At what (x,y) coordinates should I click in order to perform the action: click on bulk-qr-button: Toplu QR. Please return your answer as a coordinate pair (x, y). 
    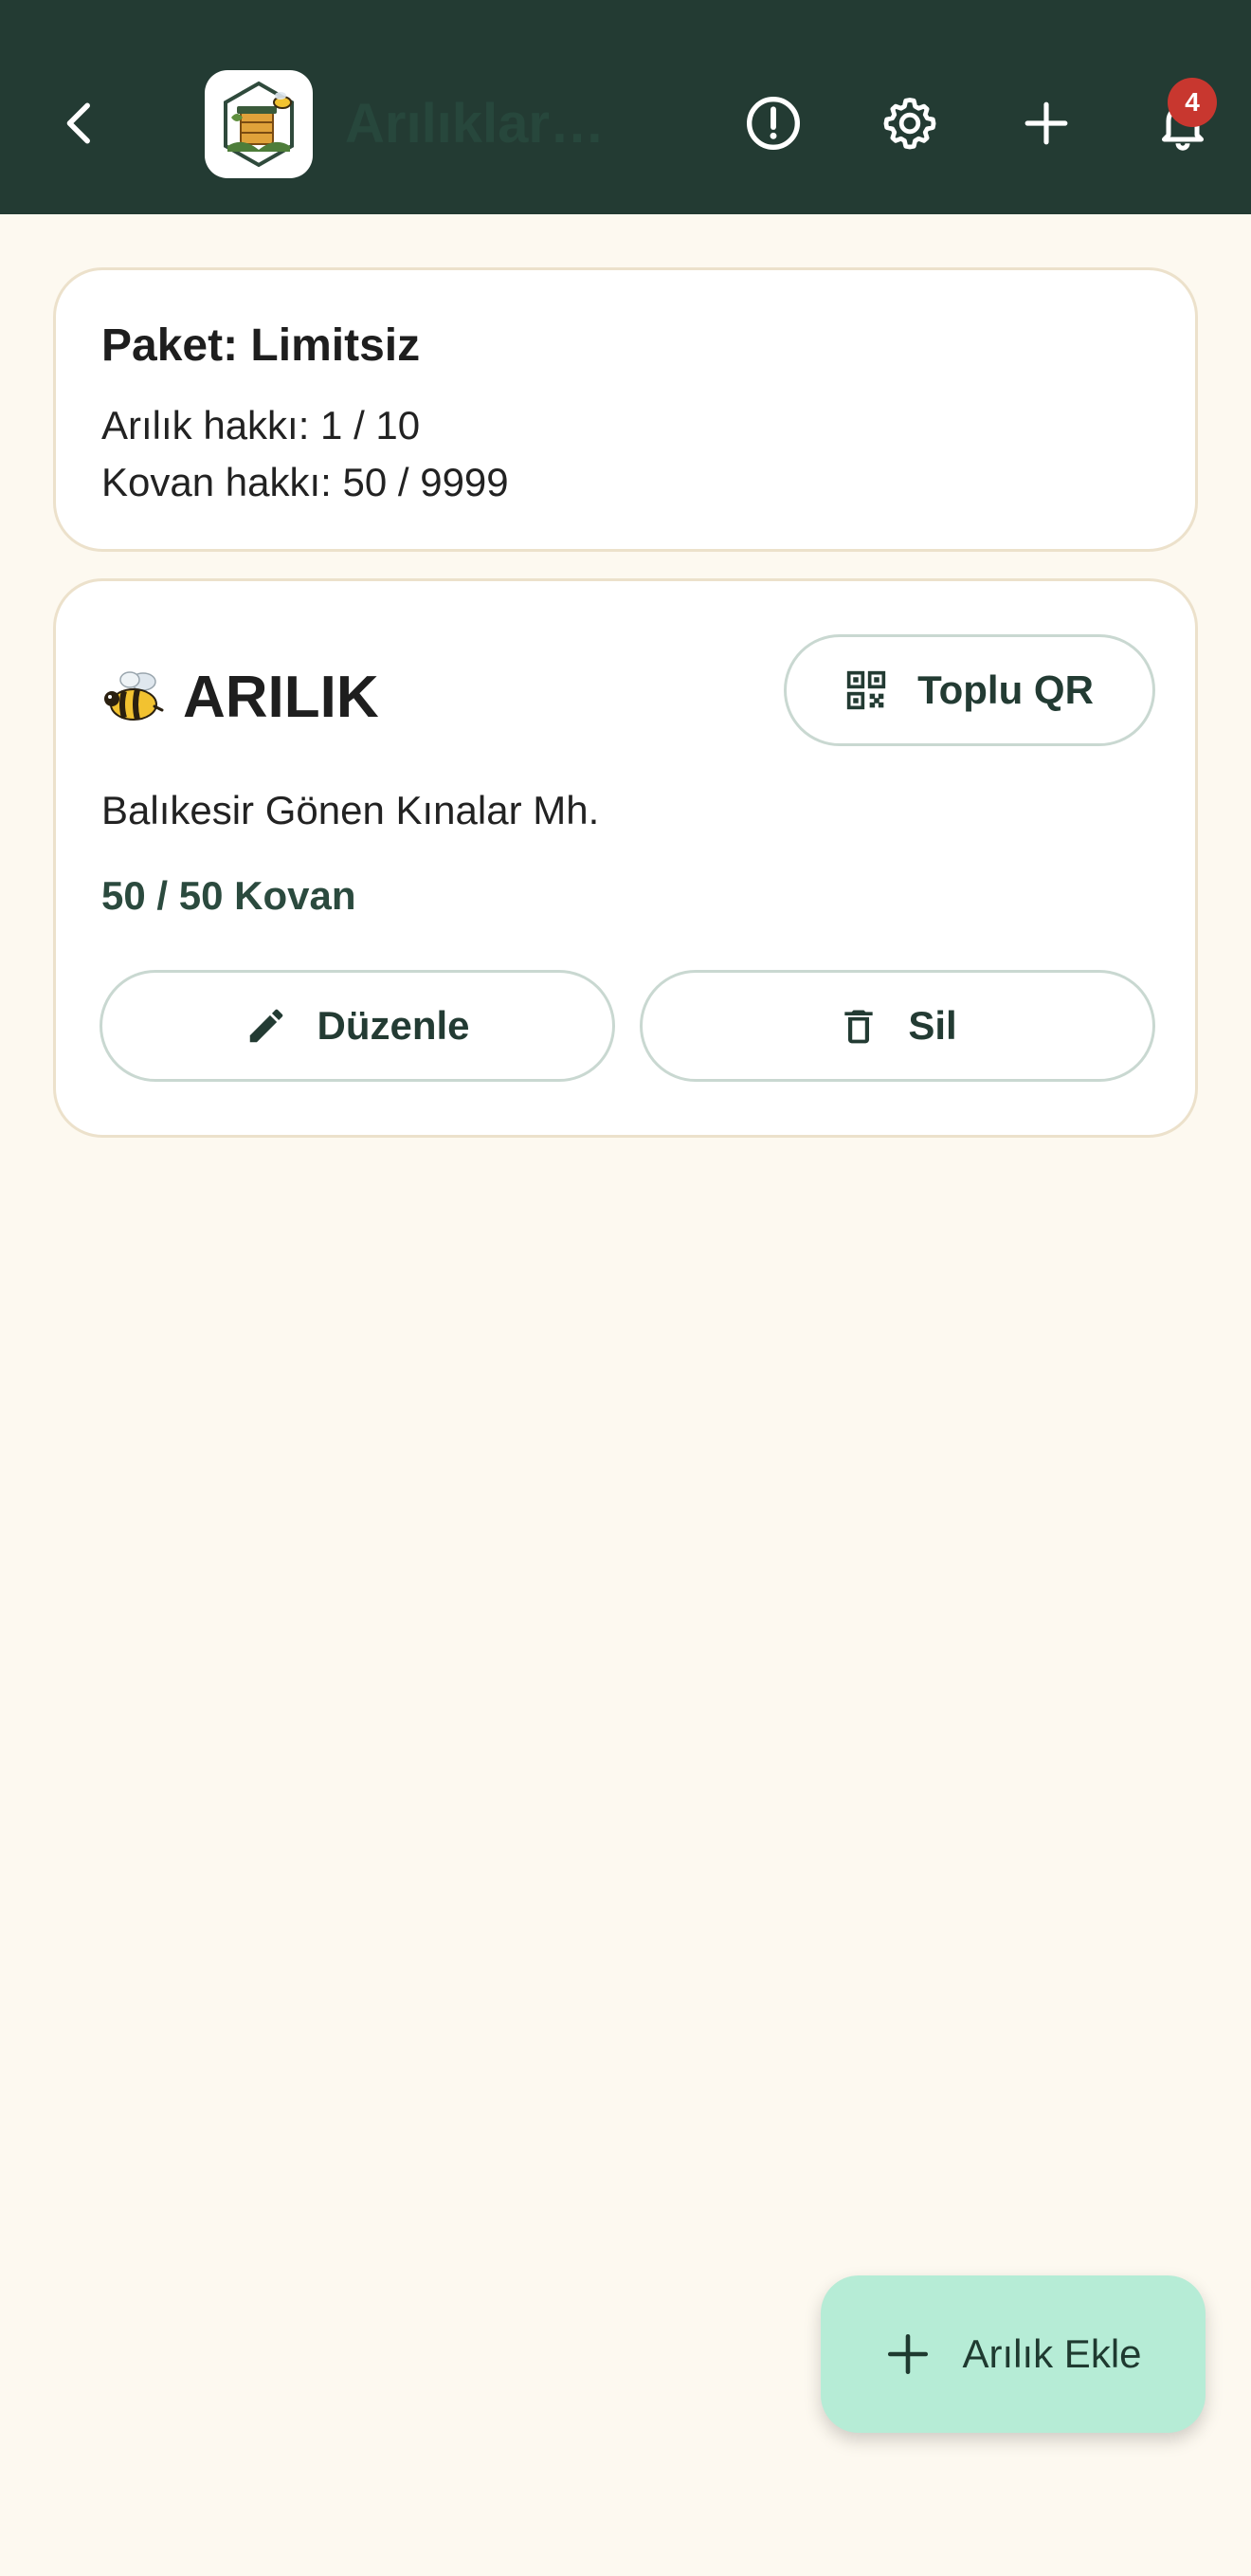
    Looking at the image, I should click on (970, 690).